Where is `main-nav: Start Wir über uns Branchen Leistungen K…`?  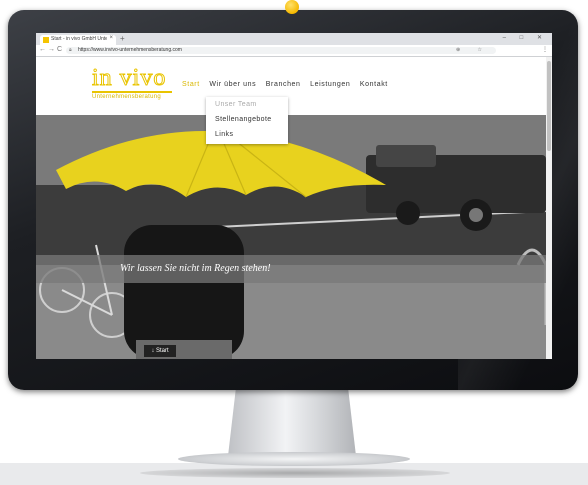
main-nav: Start Wir über uns Branchen Leistungen K… is located at coordinates (288, 84).